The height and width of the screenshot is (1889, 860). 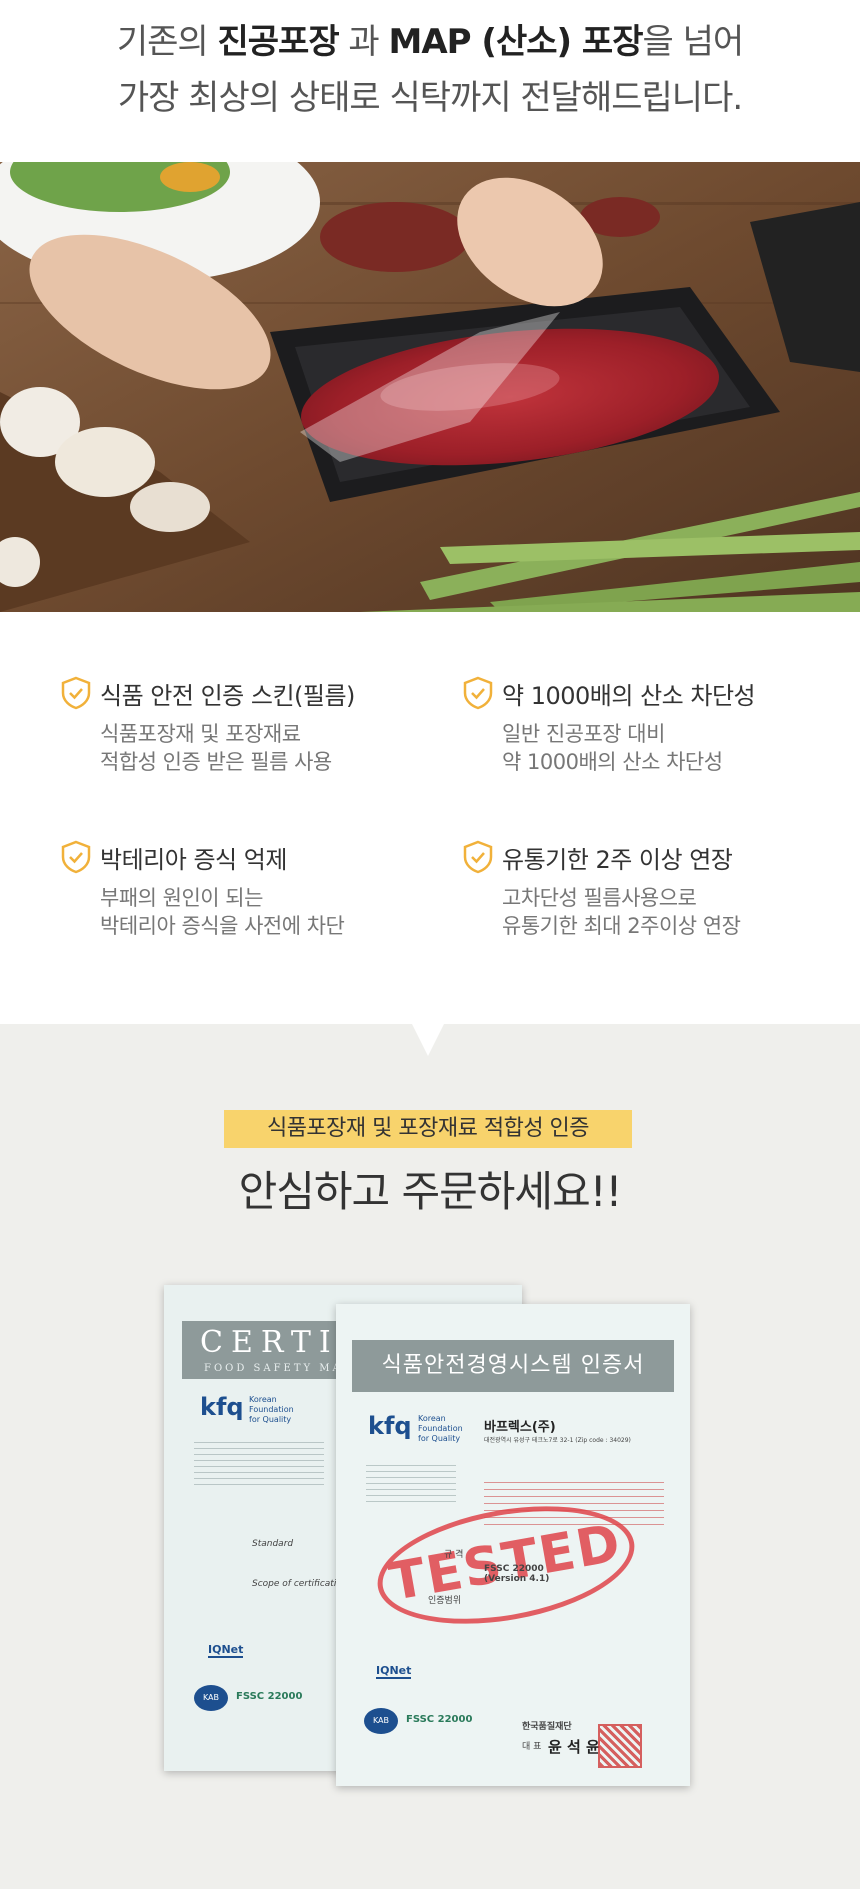 I want to click on company-address: 대전광역시 유성구 테크노7로 32-1 (Zip code : 34029), so click(x=557, y=1440).